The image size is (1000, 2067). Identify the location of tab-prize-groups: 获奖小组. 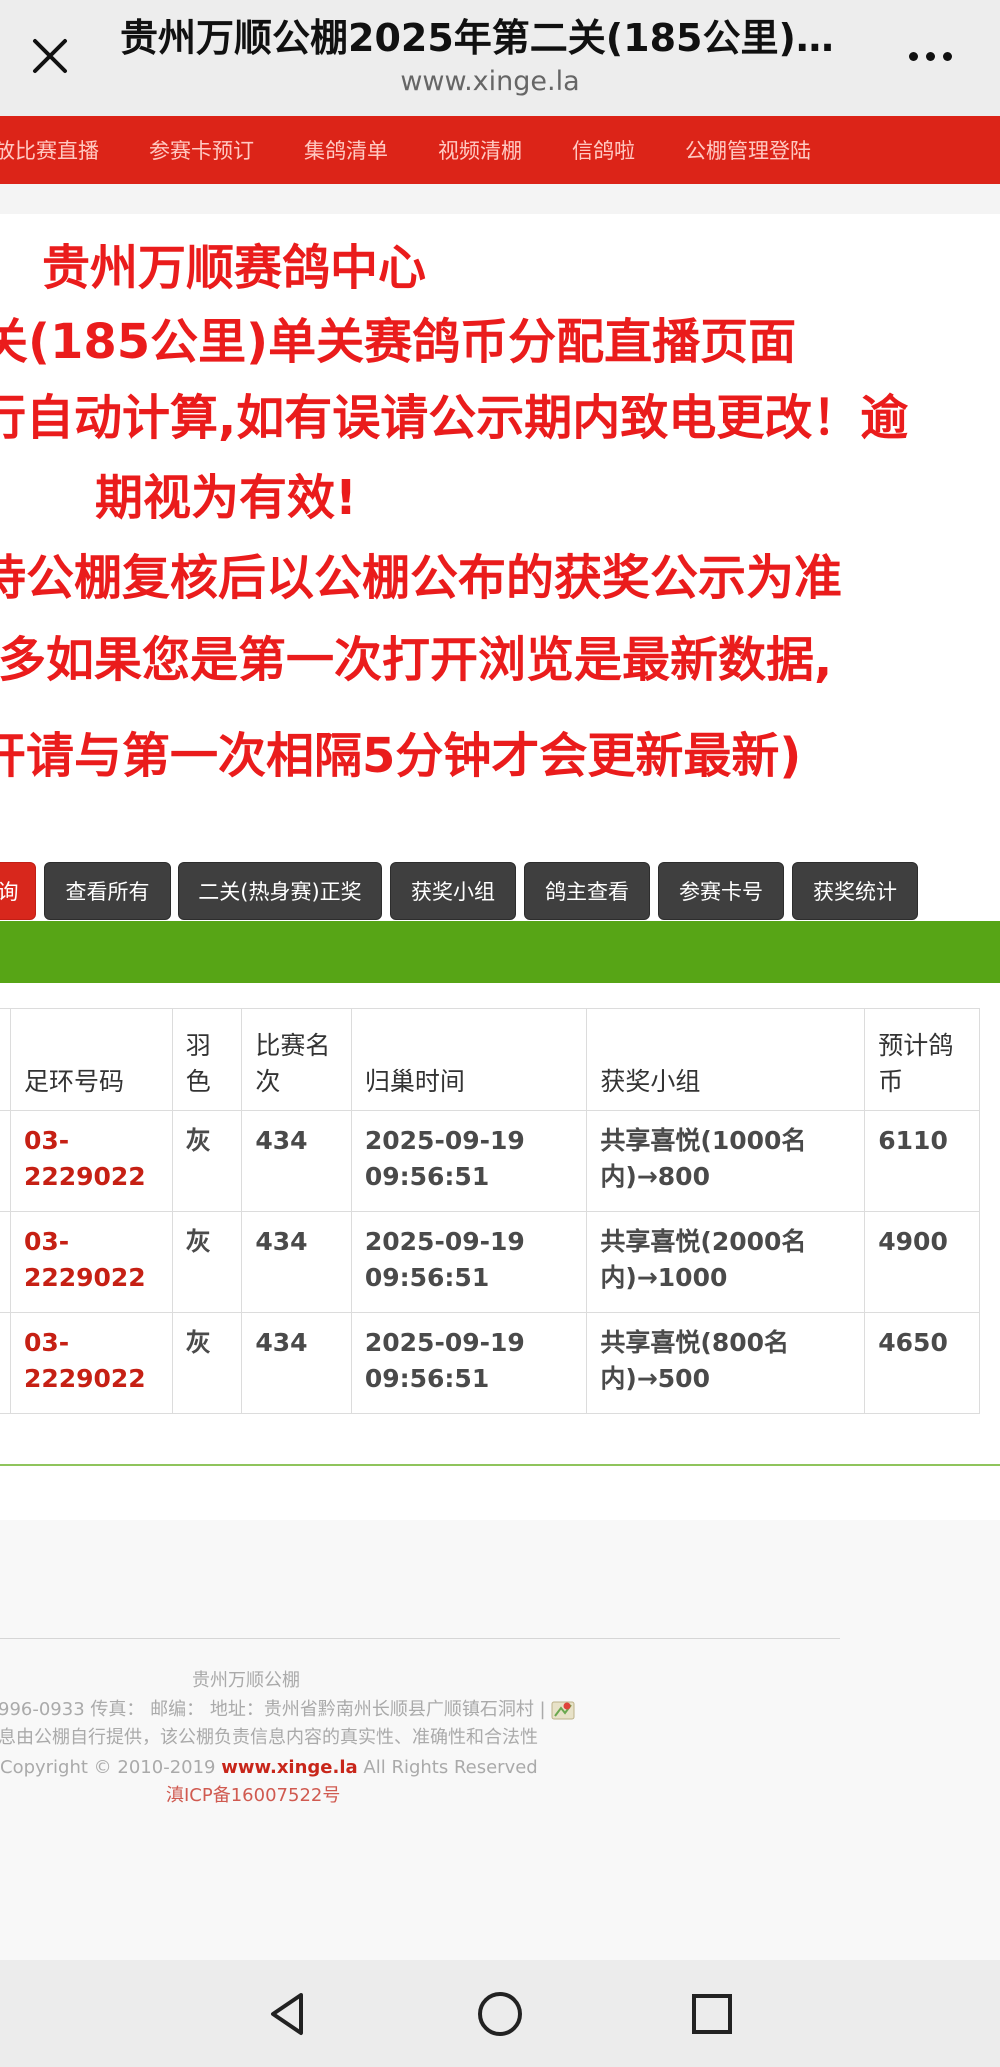
(453, 891).